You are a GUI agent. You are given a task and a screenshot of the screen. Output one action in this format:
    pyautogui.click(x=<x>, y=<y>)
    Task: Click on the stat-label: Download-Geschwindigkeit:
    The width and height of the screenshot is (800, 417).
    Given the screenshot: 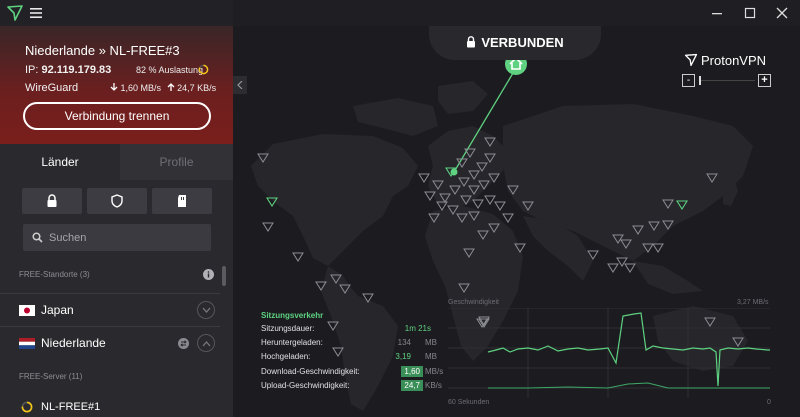 What is the action you would take?
    pyautogui.click(x=310, y=371)
    